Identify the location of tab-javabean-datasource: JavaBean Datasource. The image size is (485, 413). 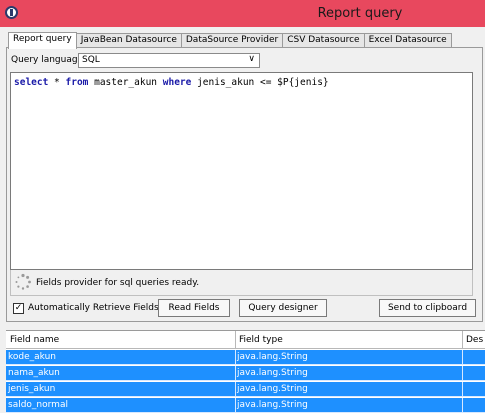
(128, 40).